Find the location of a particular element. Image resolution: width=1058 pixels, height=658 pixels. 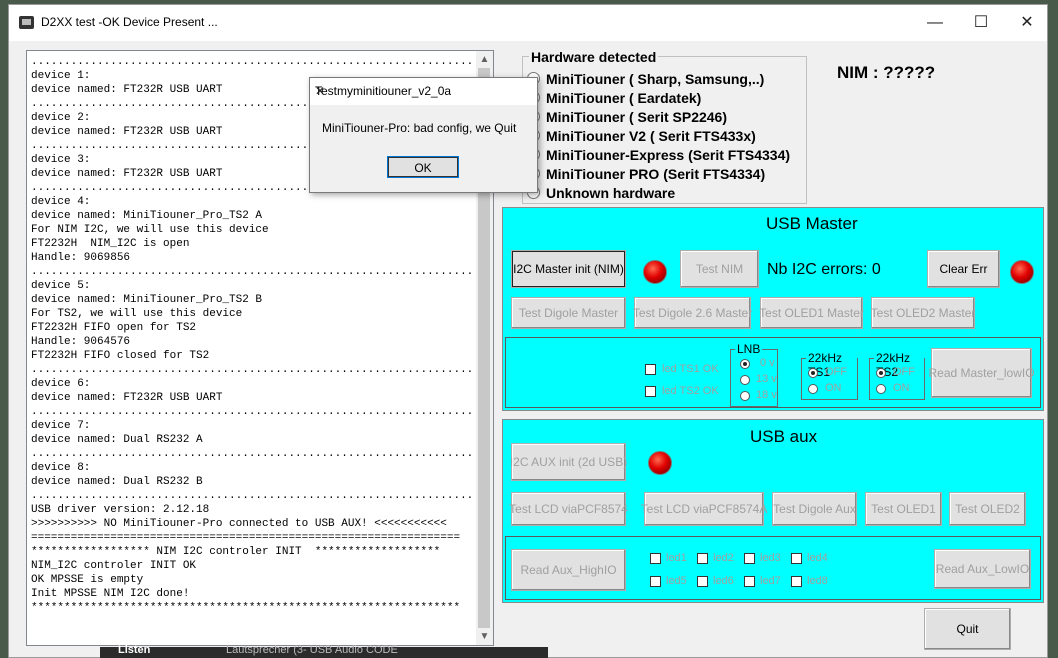

hardware-option-label: MiniTiouner ( Sharp, Samsung,..) is located at coordinates (655, 79).